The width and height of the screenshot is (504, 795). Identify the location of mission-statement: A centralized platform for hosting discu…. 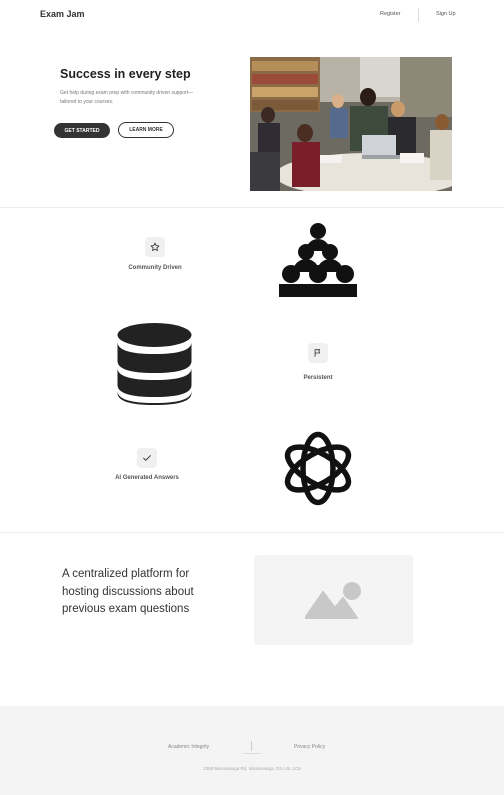
(128, 591).